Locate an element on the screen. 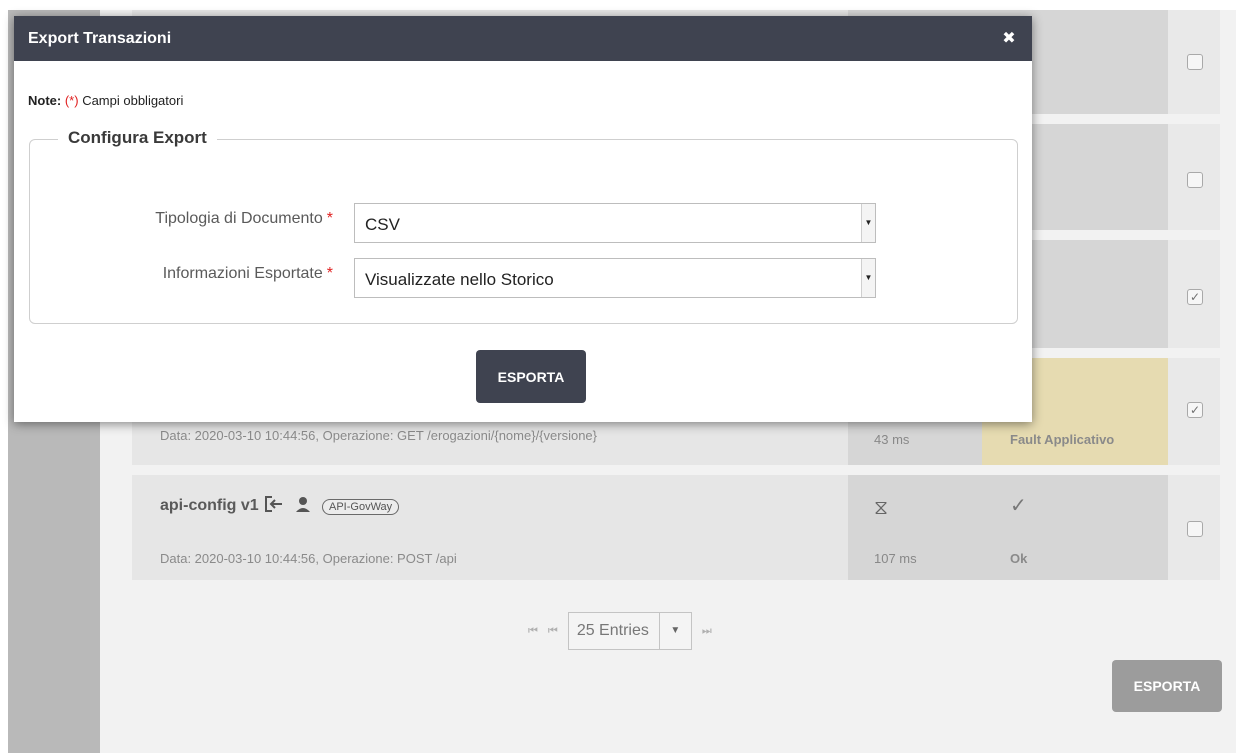  entries-select: 25 Entries ▼ is located at coordinates (629, 631).